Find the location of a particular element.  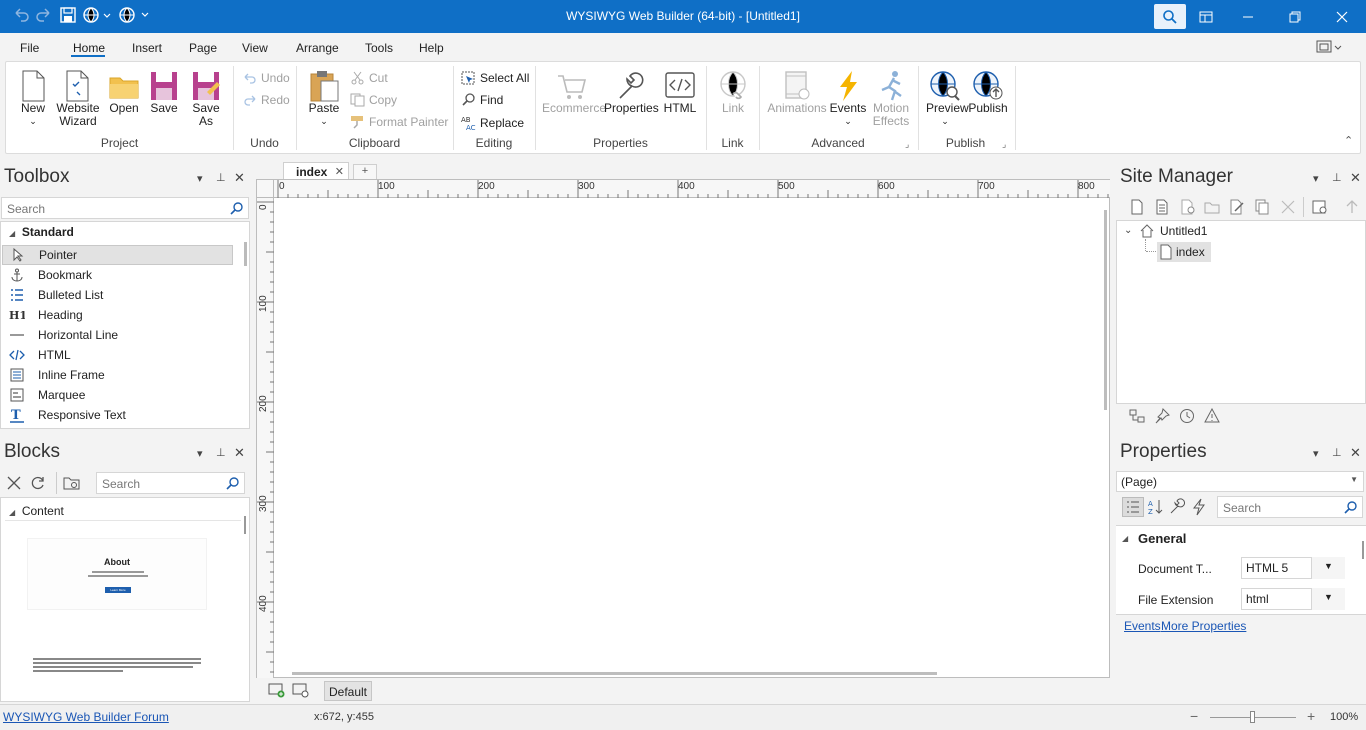

properties-menu-icon: ▾ is located at coordinates (1316, 453).